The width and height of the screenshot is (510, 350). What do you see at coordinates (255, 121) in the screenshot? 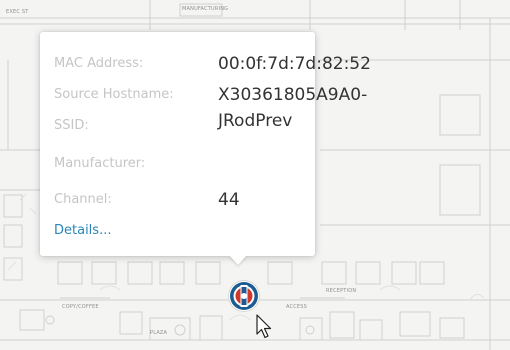
I see `ssid-value: JRodPrev` at bounding box center [255, 121].